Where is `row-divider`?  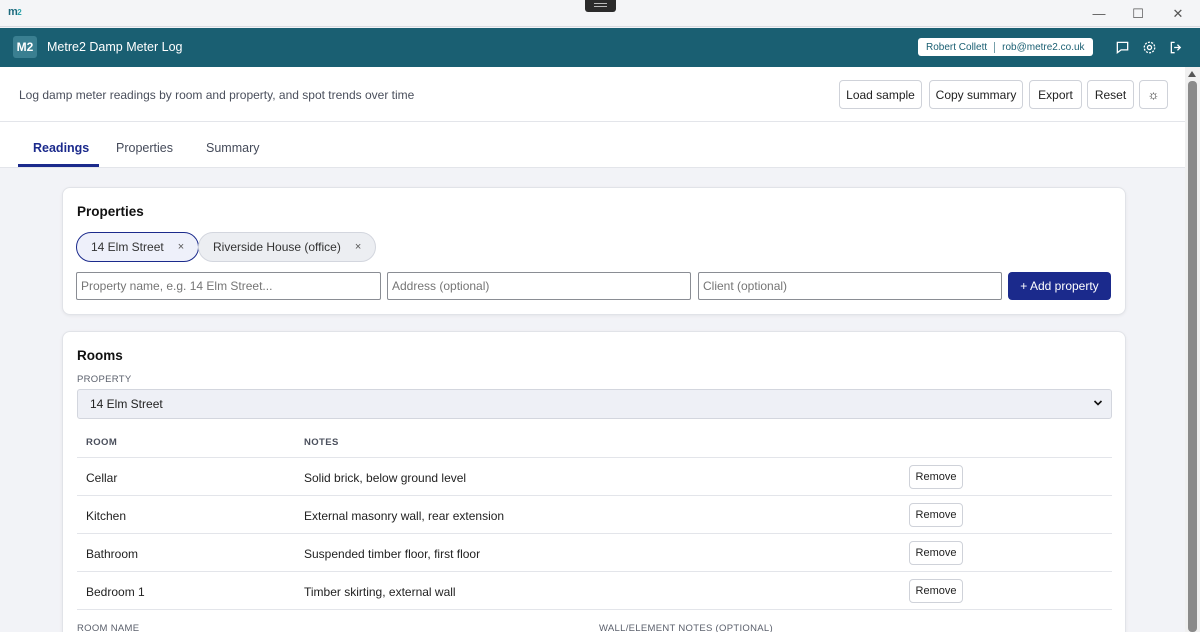
row-divider is located at coordinates (594, 609).